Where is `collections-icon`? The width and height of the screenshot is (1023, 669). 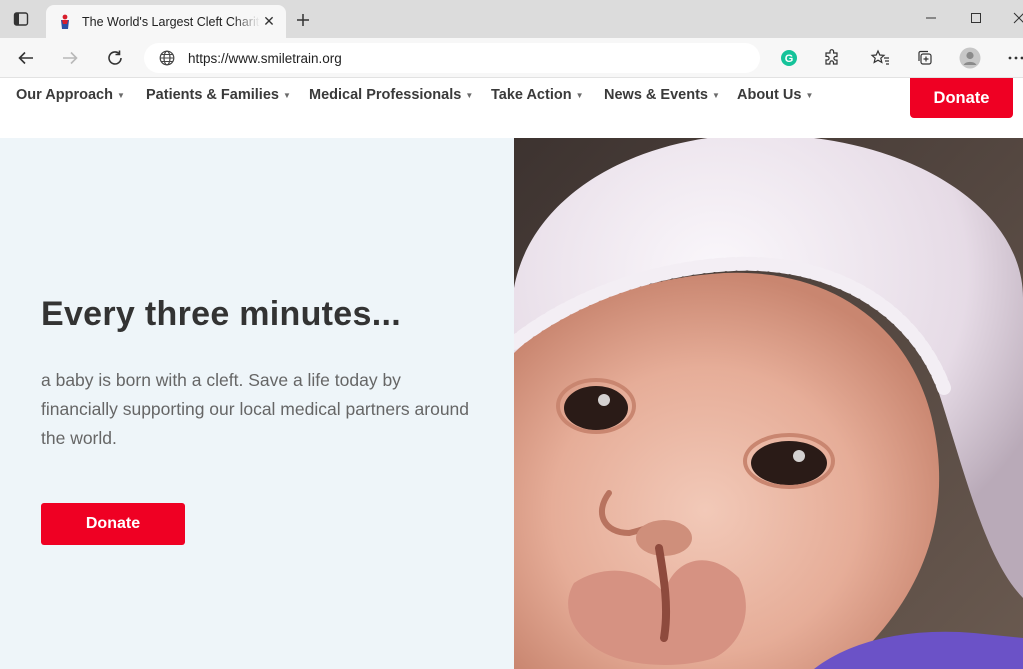
collections-icon is located at coordinates (925, 58).